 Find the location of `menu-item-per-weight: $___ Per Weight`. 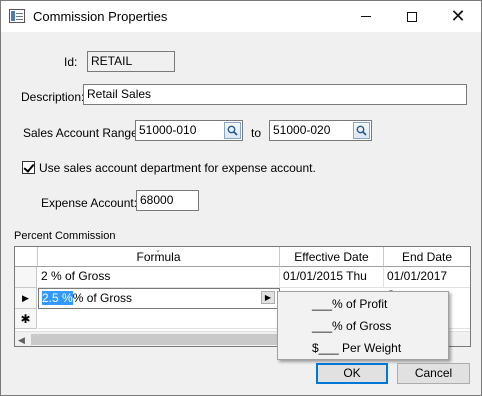

menu-item-per-weight: $___ Per Weight is located at coordinates (363, 348).